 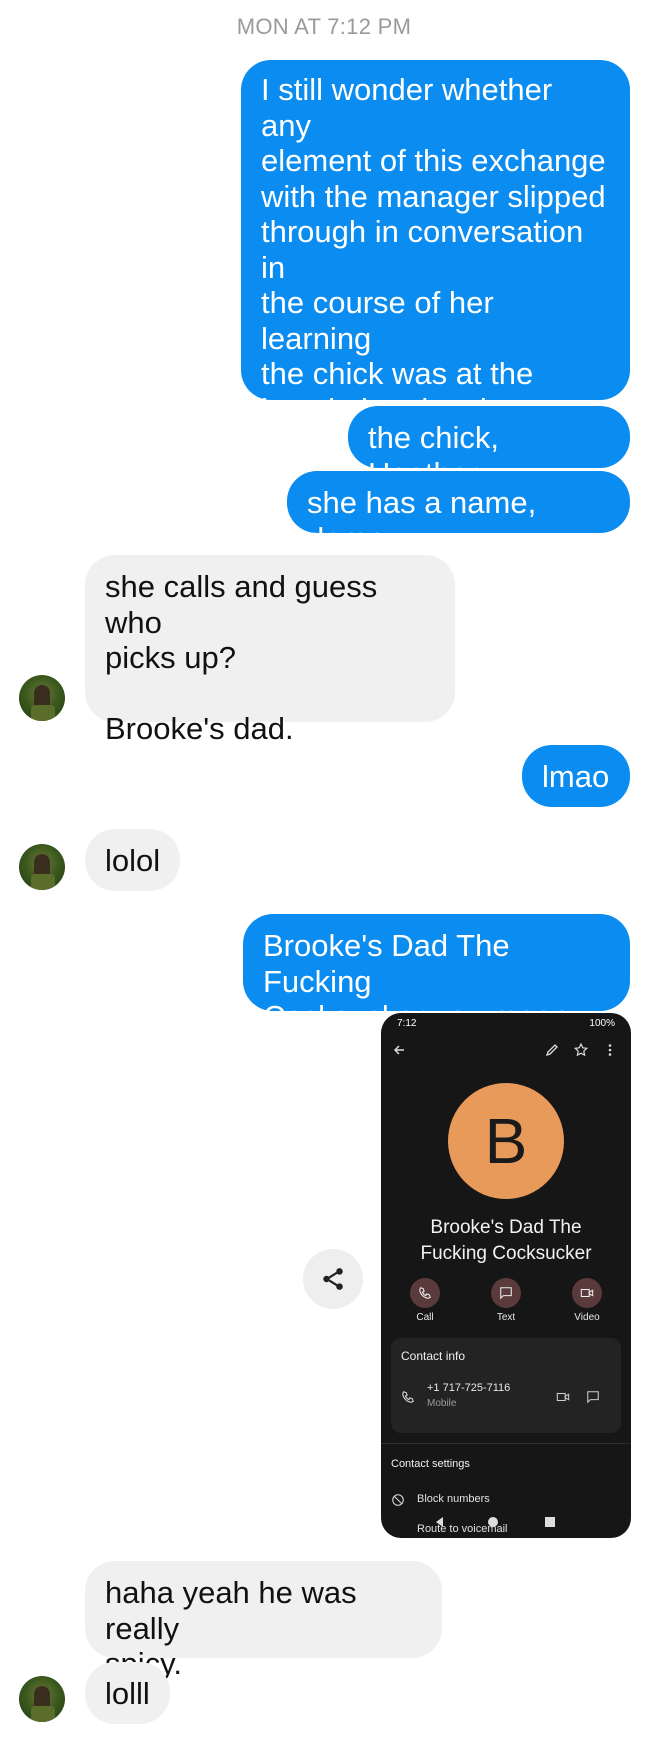 I want to click on incoming-message: lolll, so click(x=127, y=1693).